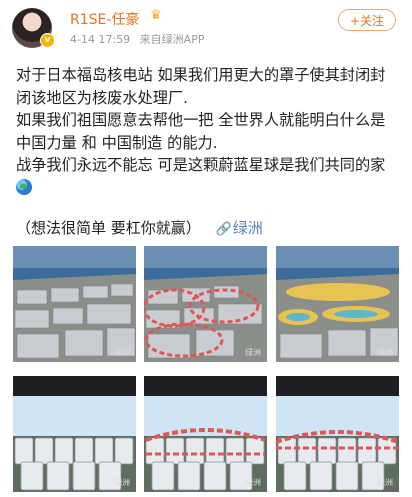 The image size is (412, 497). What do you see at coordinates (100, 39) in the screenshot?
I see `post-time: 4-14 17:59` at bounding box center [100, 39].